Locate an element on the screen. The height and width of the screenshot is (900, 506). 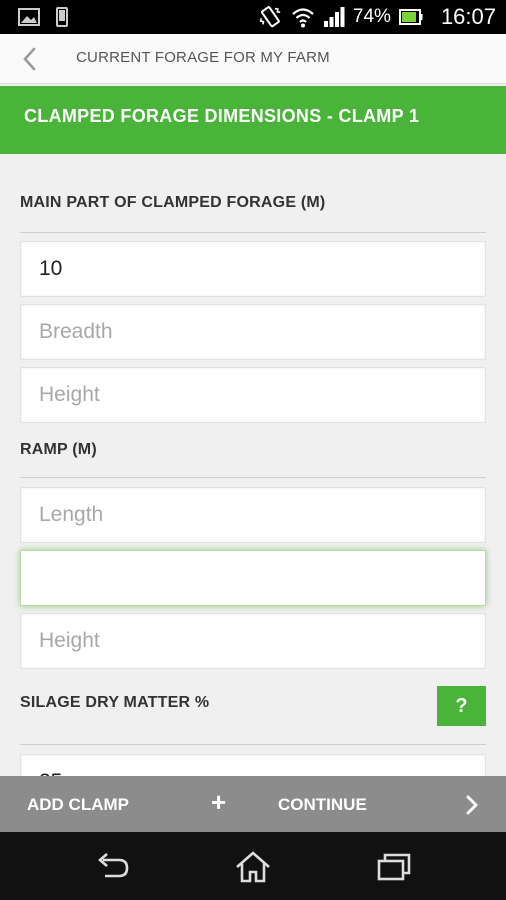
dry-matter-field is located at coordinates (253, 765).